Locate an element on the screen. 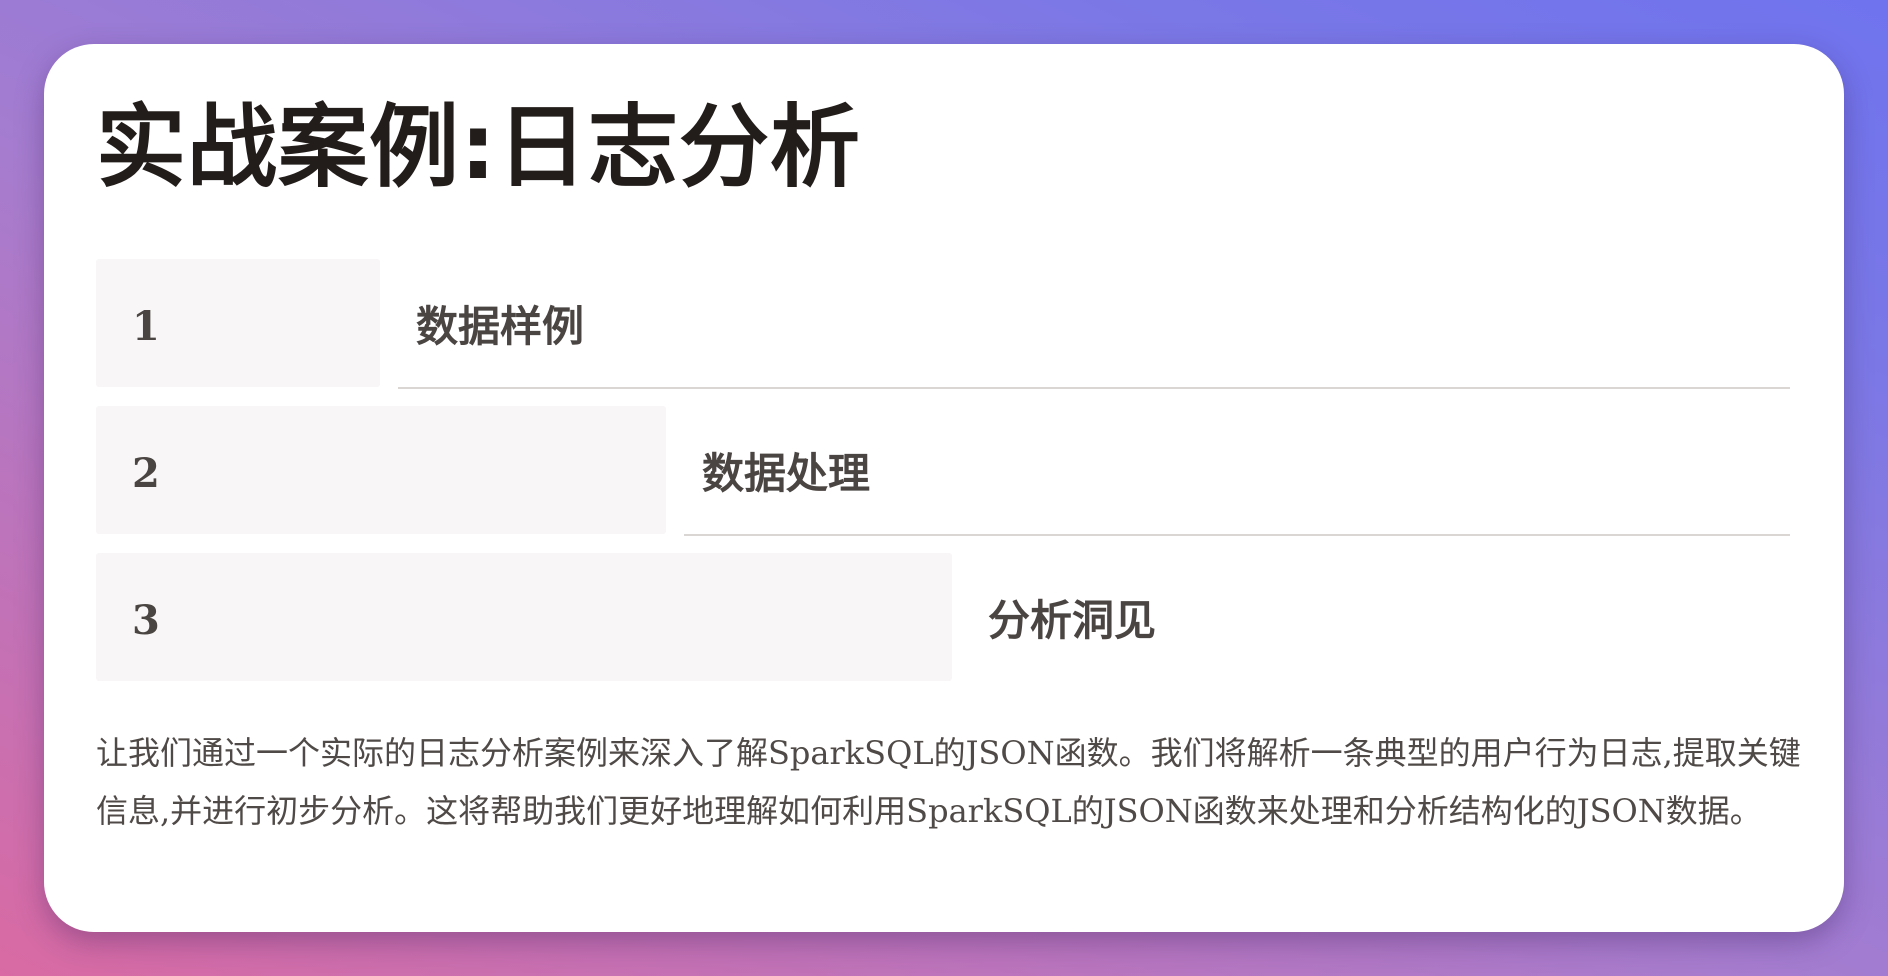  step-label: 数据样例 is located at coordinates (500, 326).